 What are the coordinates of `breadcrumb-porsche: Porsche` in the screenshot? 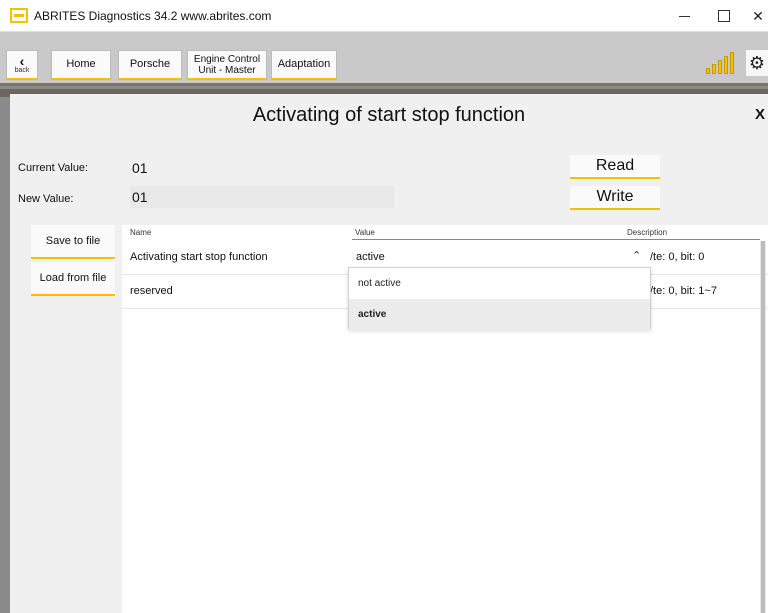 It's located at (150, 65).